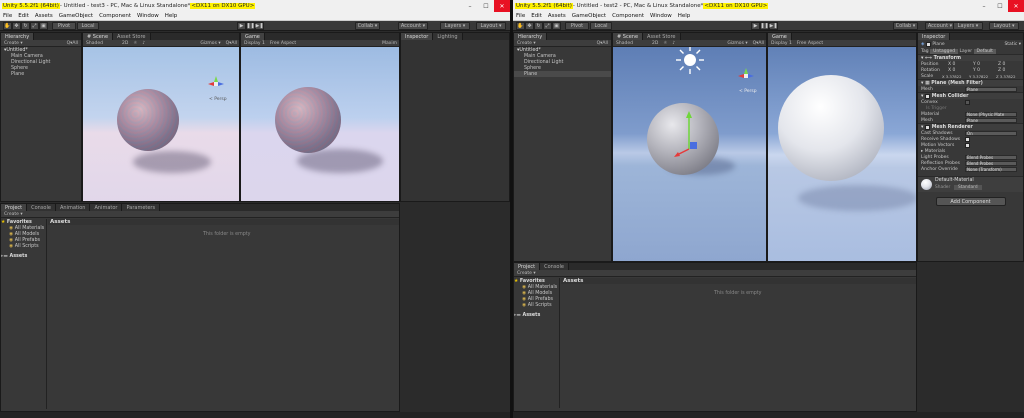 Image resolution: width=1024 pixels, height=418 pixels. I want to click on position-z: Z 0, so click(1001, 64).